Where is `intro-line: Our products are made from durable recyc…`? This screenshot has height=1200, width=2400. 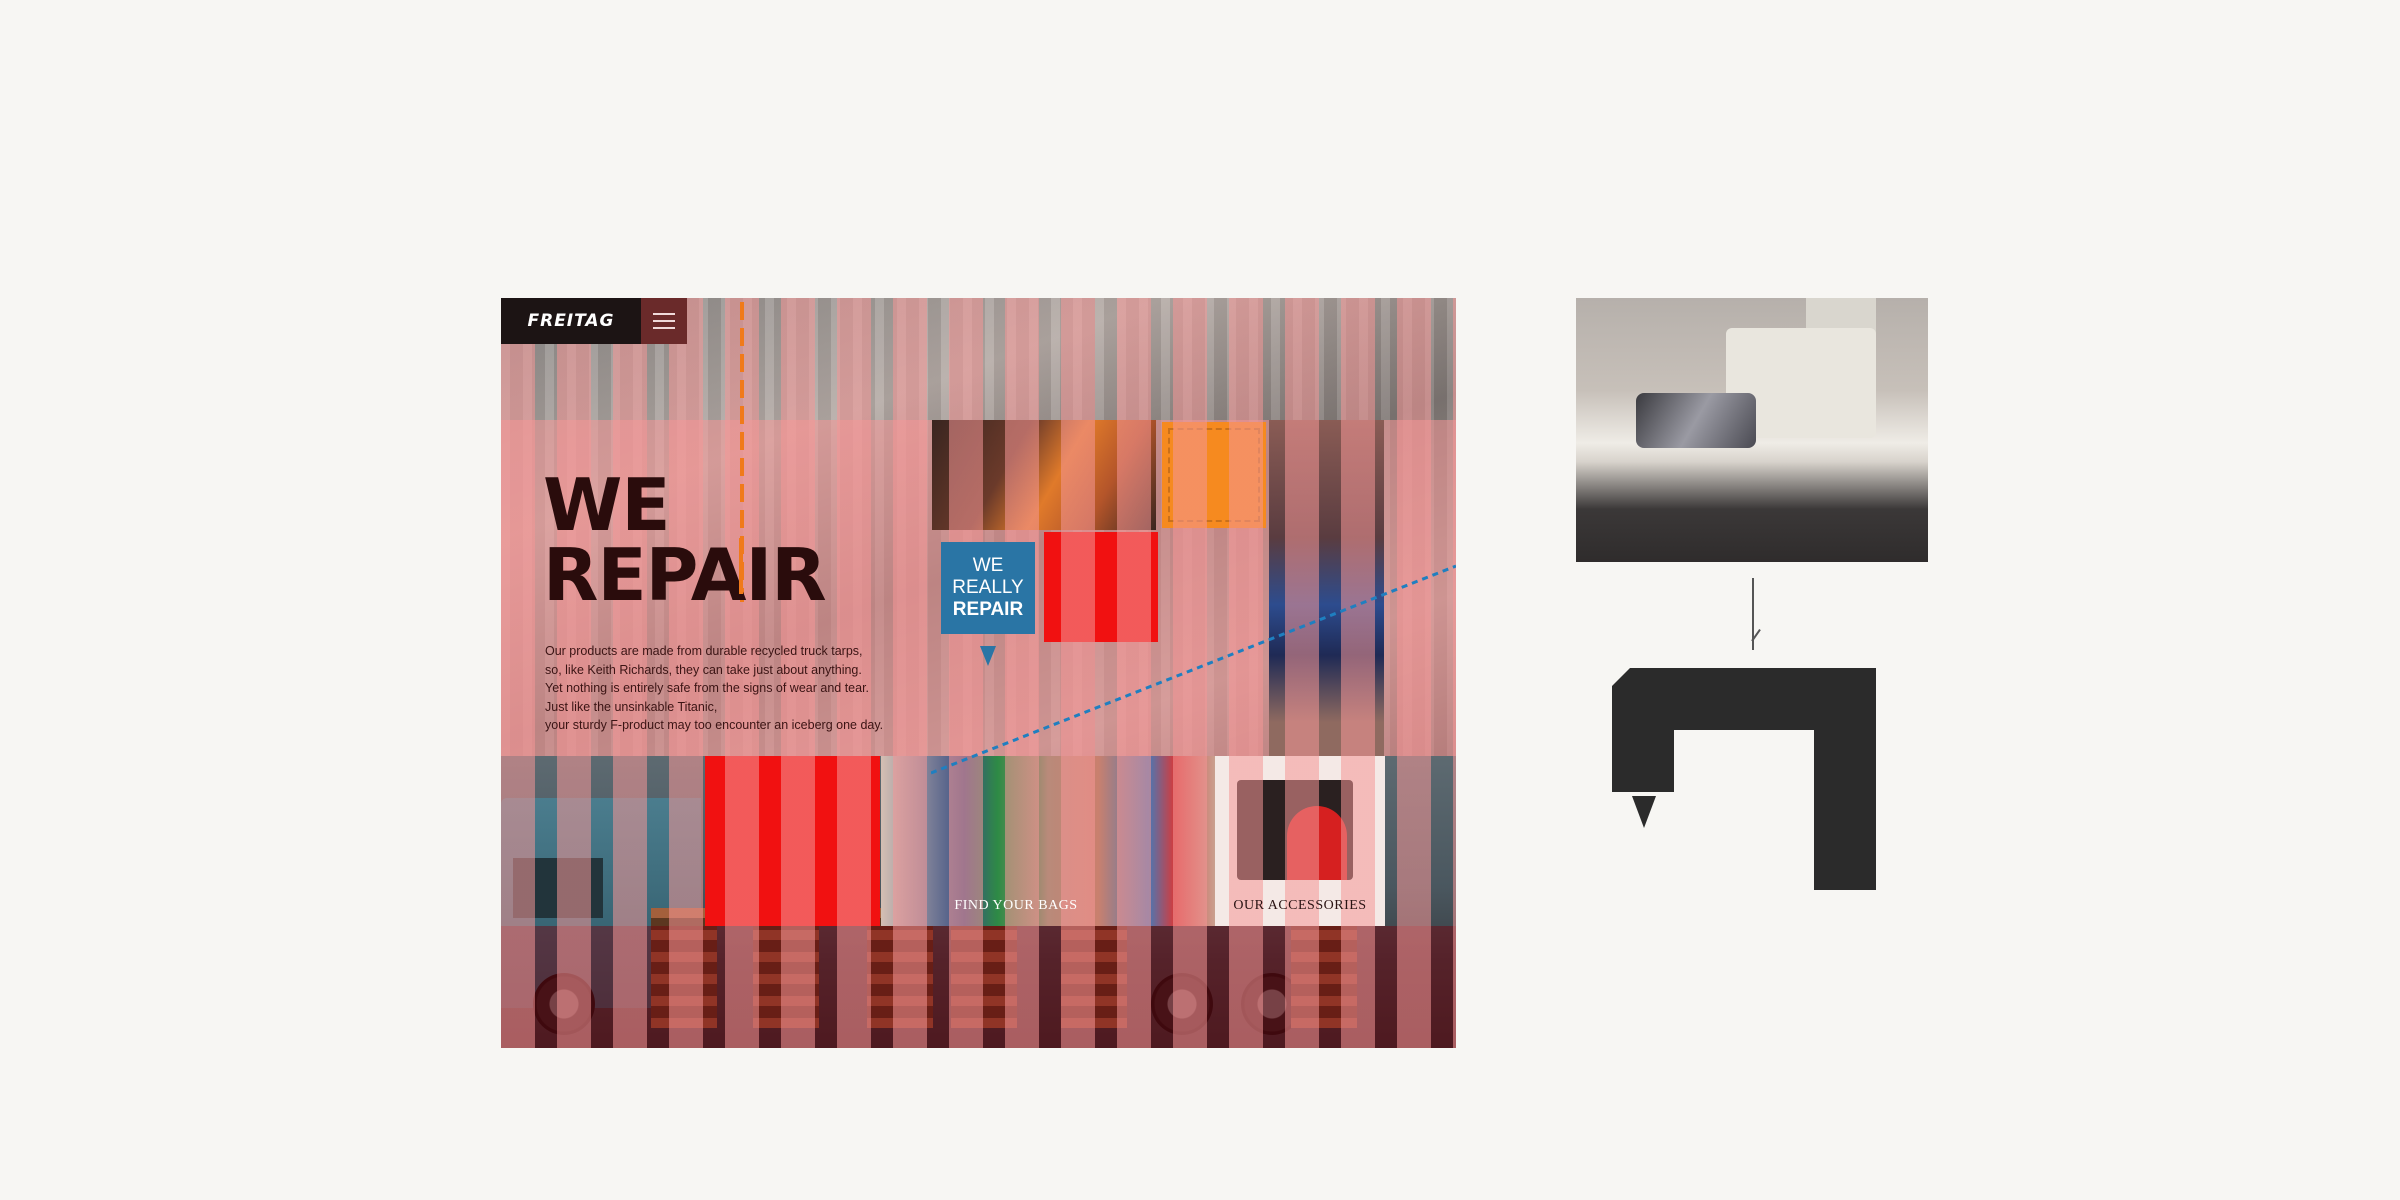 intro-line: Our products are made from durable recyc… is located at coordinates (704, 651).